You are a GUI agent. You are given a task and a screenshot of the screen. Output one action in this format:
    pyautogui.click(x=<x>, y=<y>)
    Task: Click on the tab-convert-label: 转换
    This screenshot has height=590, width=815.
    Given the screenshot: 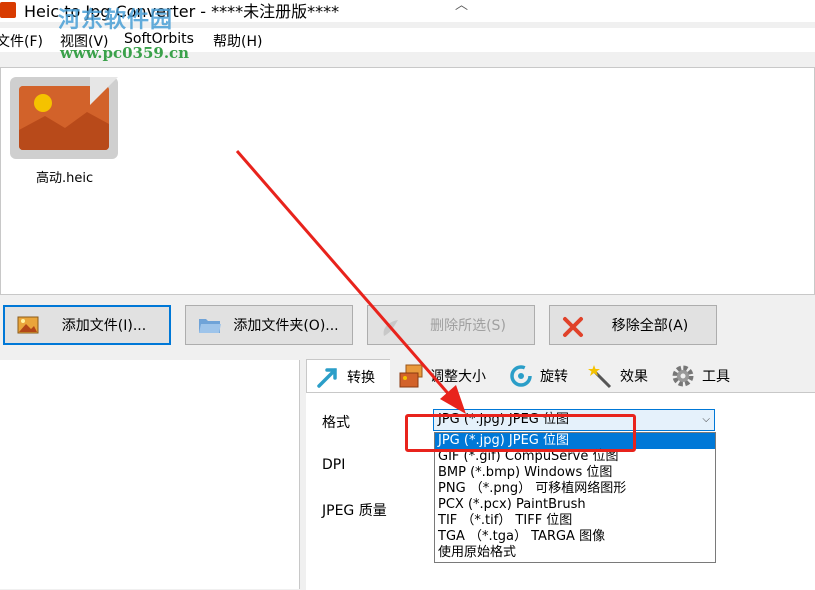 What is the action you would take?
    pyautogui.click(x=361, y=378)
    